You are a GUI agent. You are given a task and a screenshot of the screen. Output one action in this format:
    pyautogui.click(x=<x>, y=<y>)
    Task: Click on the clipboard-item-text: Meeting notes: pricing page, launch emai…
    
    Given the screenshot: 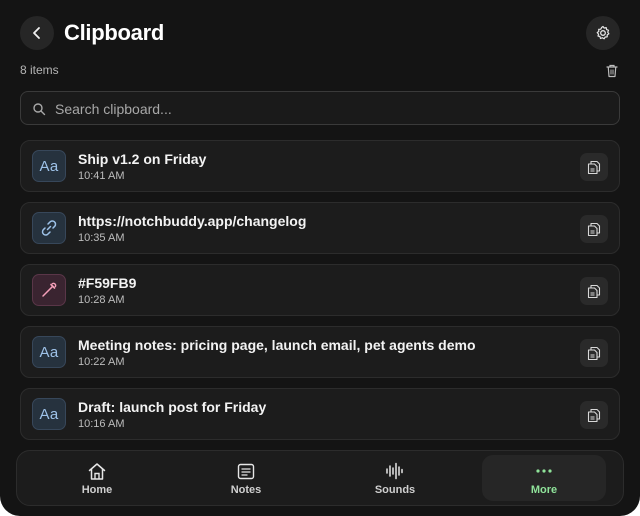 What is the action you would take?
    pyautogui.click(x=277, y=345)
    